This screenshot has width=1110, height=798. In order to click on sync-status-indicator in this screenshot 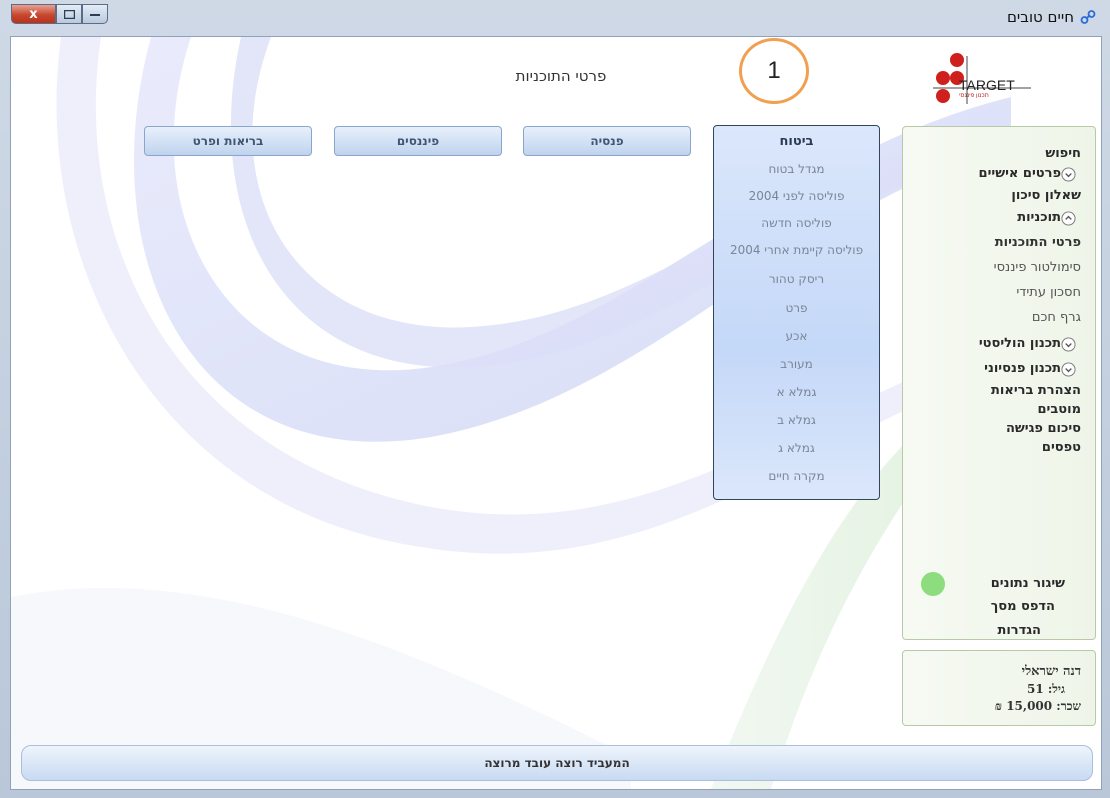, I will do `click(933, 584)`.